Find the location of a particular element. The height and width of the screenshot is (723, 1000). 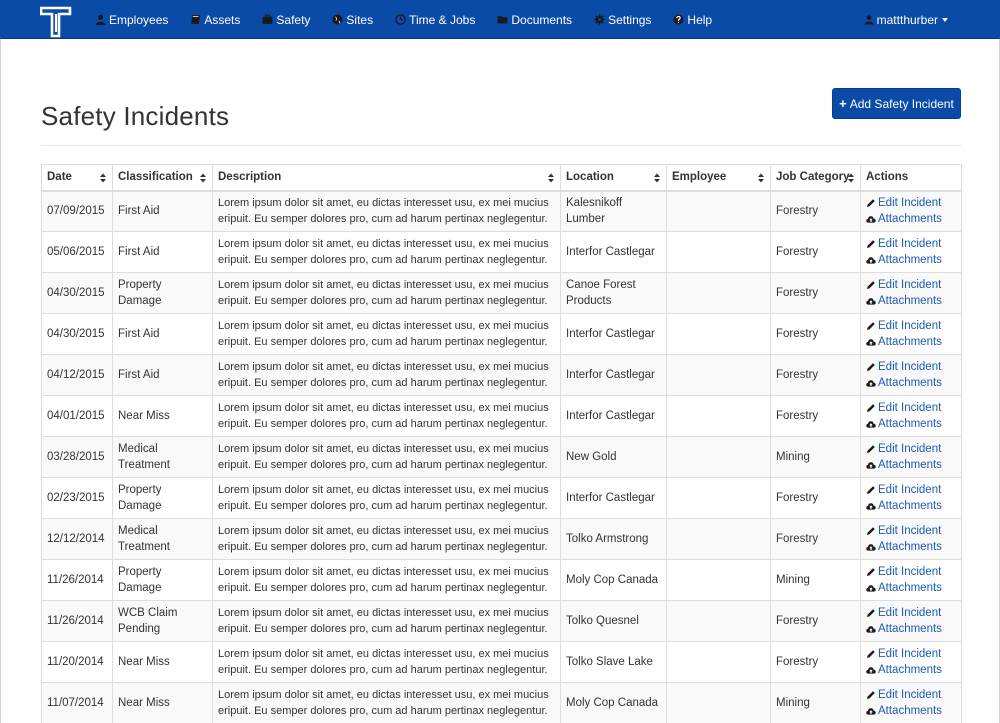

clock-icon is located at coordinates (400, 19).